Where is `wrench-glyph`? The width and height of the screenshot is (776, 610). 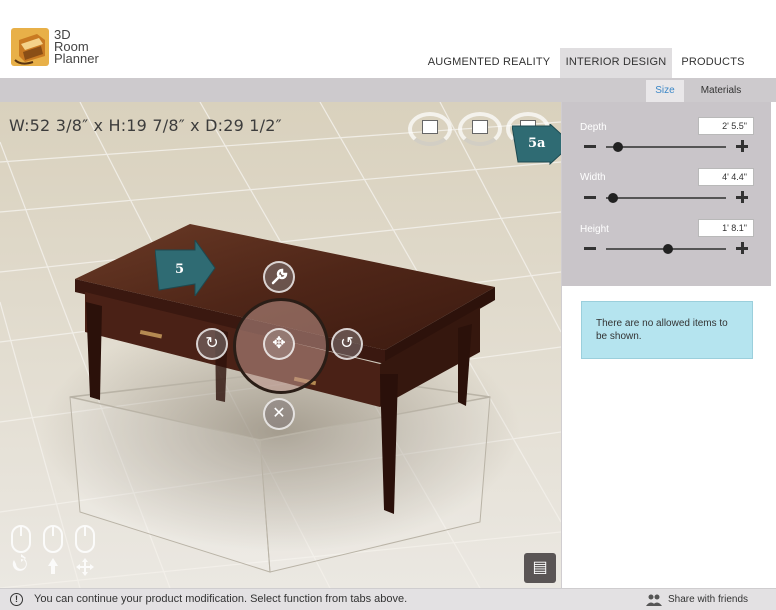
wrench-glyph is located at coordinates (279, 276).